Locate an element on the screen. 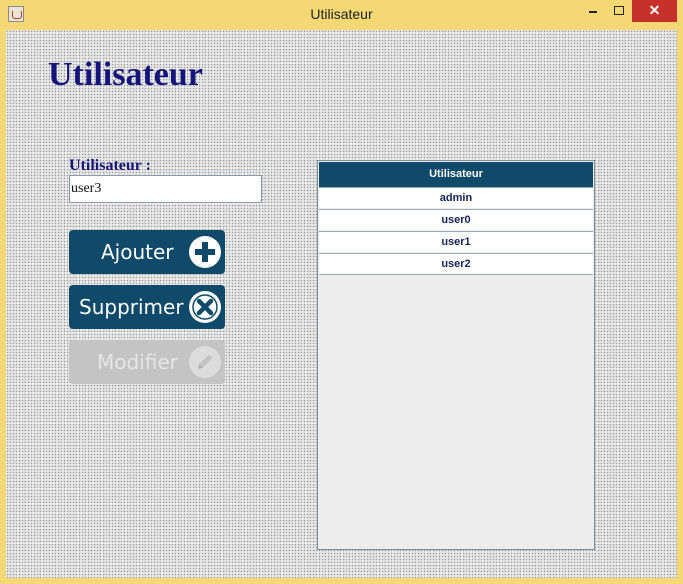 Image resolution: width=683 pixels, height=584 pixels. minimize-button is located at coordinates (593, 11).